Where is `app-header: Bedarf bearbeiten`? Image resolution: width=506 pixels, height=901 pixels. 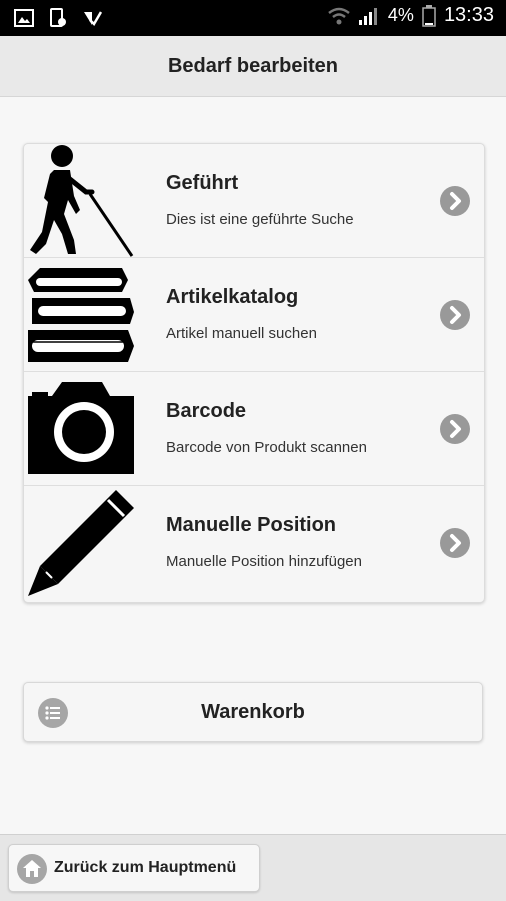 app-header: Bedarf bearbeiten is located at coordinates (253, 66).